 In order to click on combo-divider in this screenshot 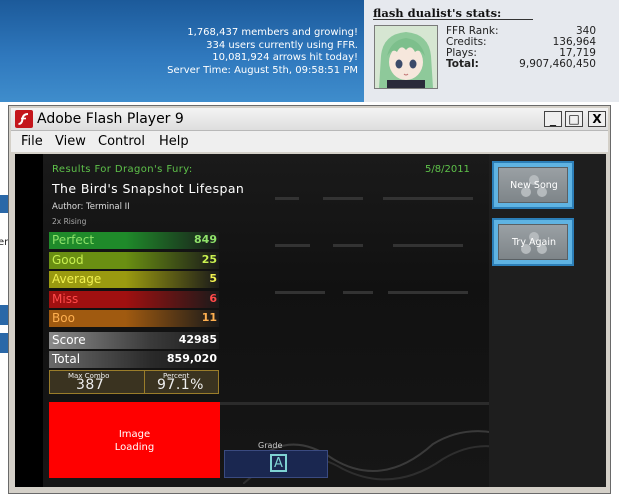, I will do `click(144, 382)`.